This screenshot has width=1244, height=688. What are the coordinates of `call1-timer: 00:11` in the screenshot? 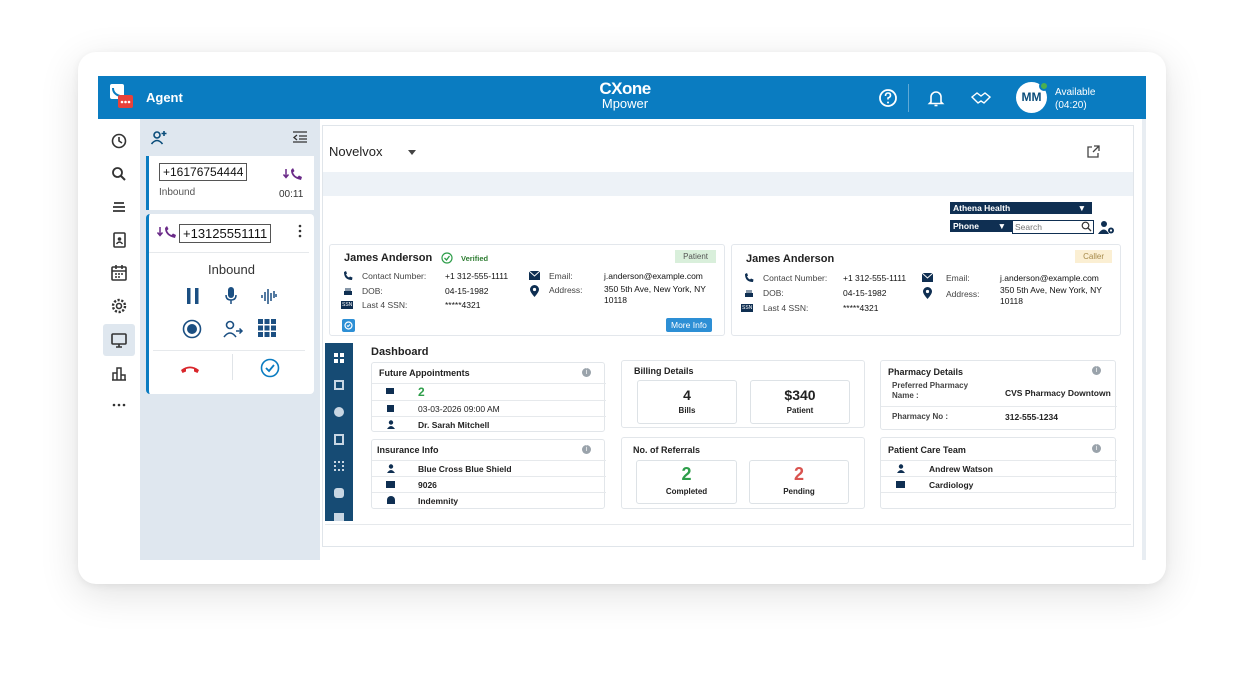 It's located at (291, 194).